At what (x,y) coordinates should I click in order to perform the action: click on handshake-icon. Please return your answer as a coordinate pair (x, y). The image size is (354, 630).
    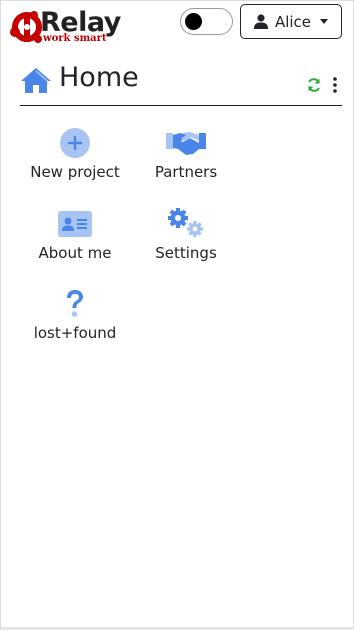
    Looking at the image, I should click on (186, 143).